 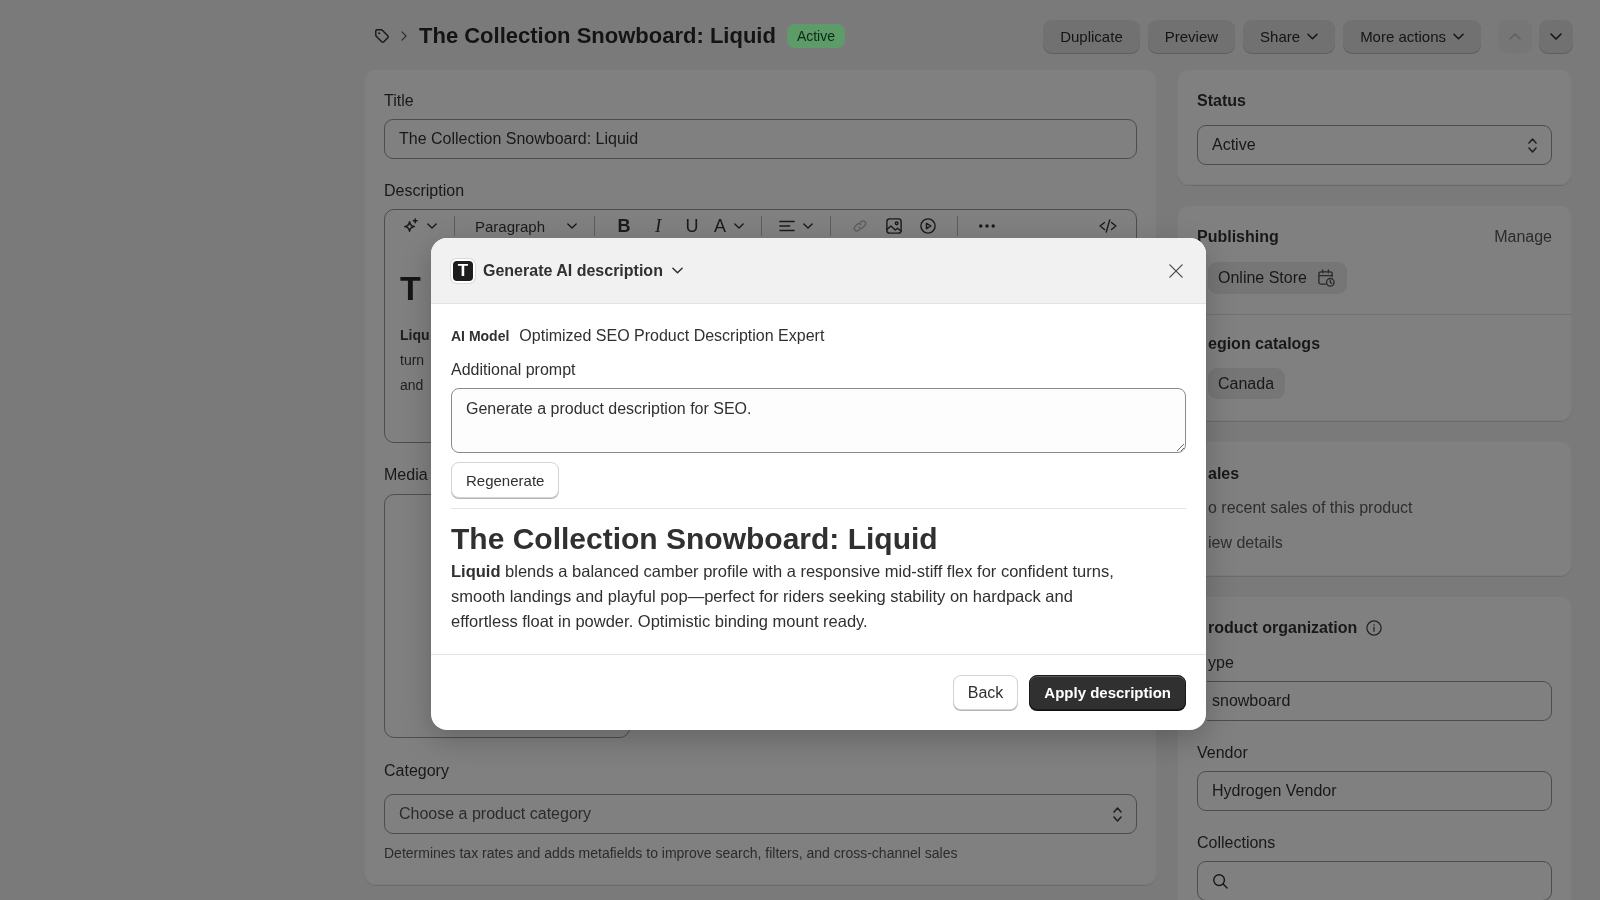 What do you see at coordinates (1221, 101) in the screenshot?
I see `card-title: Status` at bounding box center [1221, 101].